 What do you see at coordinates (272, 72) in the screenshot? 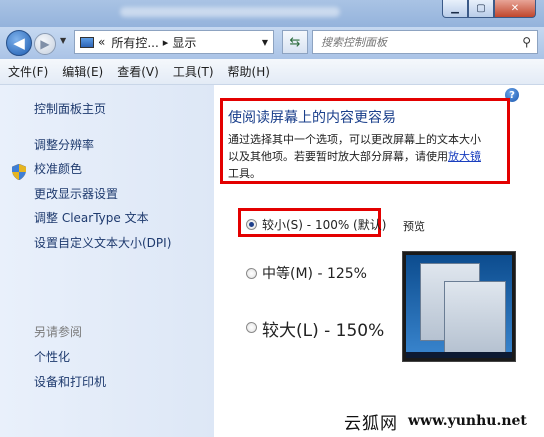
I see `menu-bar: 文件(F) 编辑(E) 查看(V) 工具(T) 帮助(H)` at bounding box center [272, 72].